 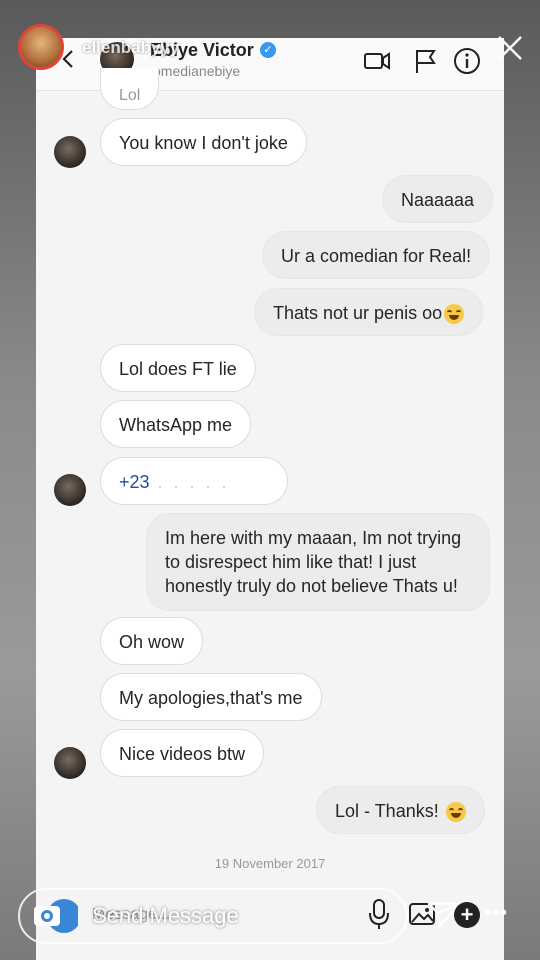 What do you see at coordinates (425, 61) in the screenshot?
I see `flag-icon` at bounding box center [425, 61].